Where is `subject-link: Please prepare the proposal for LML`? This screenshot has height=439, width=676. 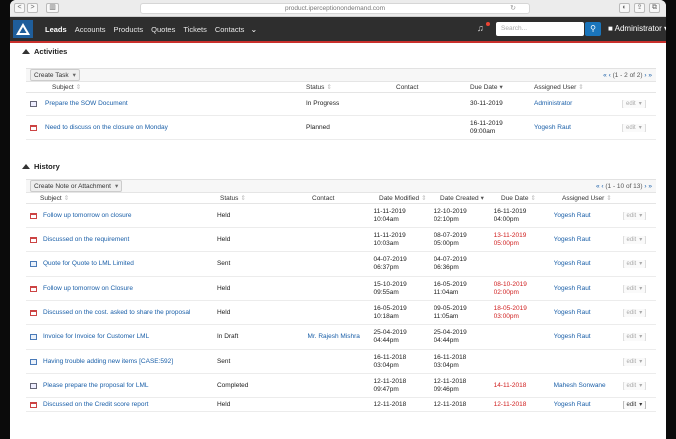 subject-link: Please prepare the proposal for LML is located at coordinates (96, 386).